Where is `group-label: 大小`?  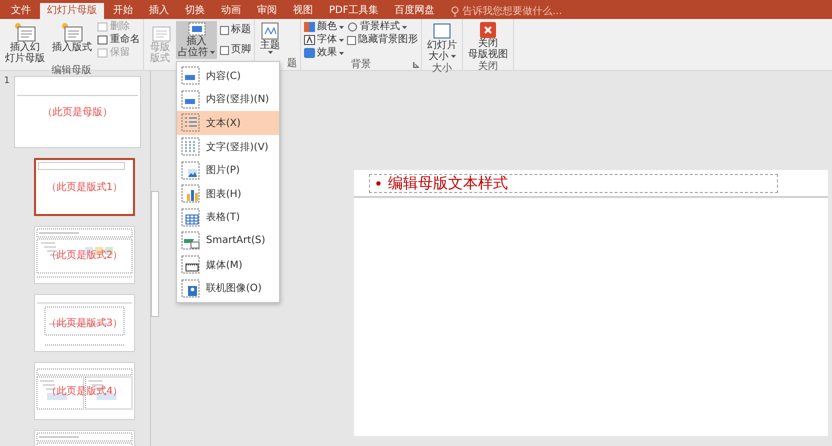
group-label: 大小 is located at coordinates (442, 69).